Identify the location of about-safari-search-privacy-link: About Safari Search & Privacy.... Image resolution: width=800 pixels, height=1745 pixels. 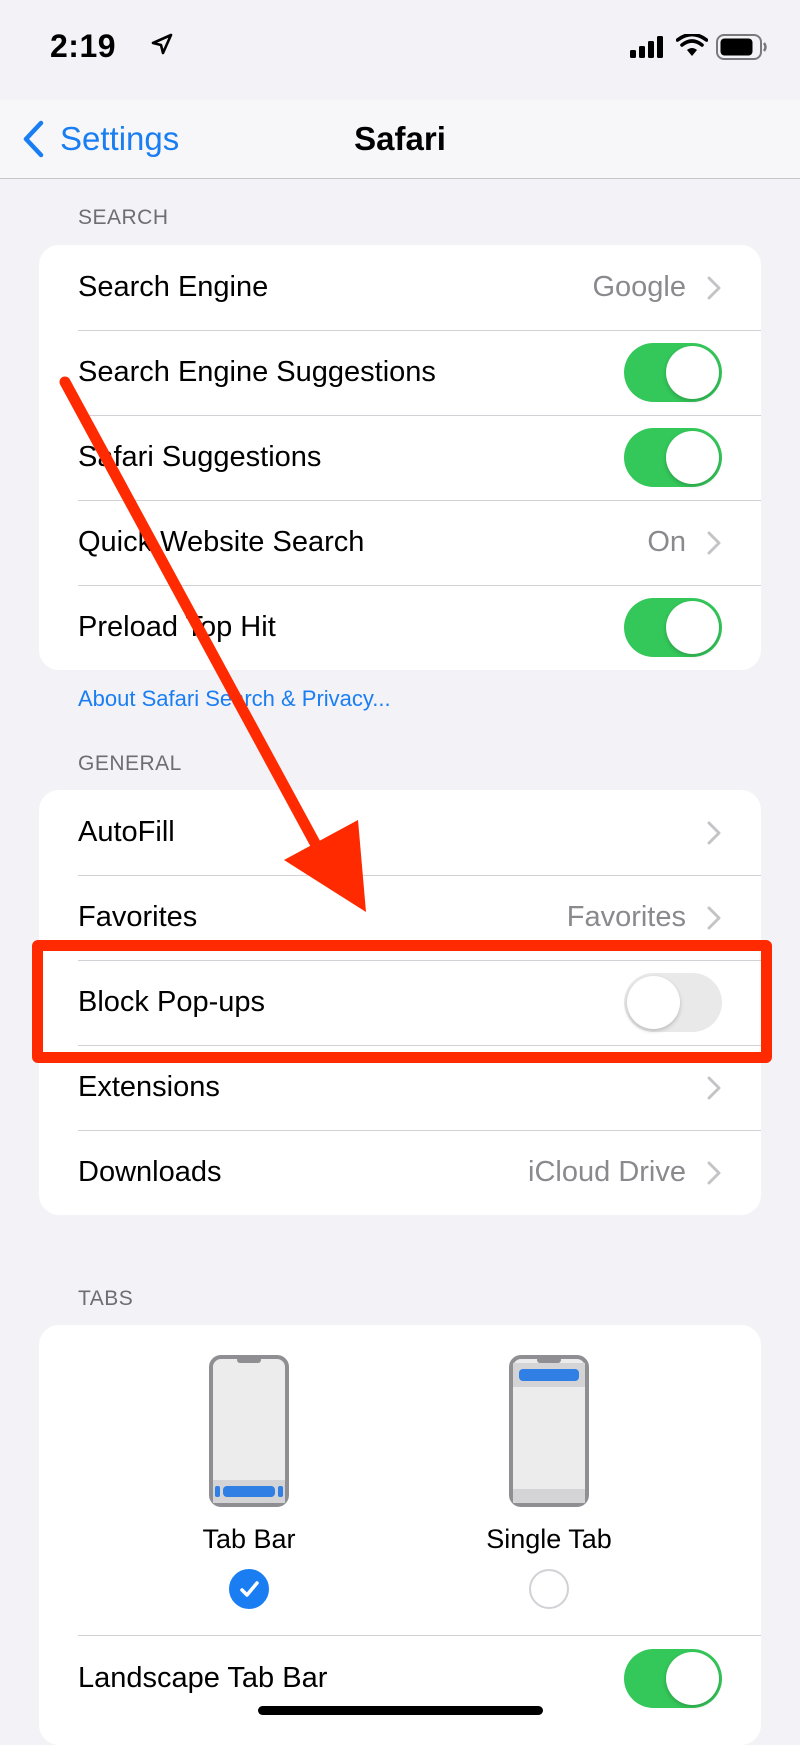
(234, 699).